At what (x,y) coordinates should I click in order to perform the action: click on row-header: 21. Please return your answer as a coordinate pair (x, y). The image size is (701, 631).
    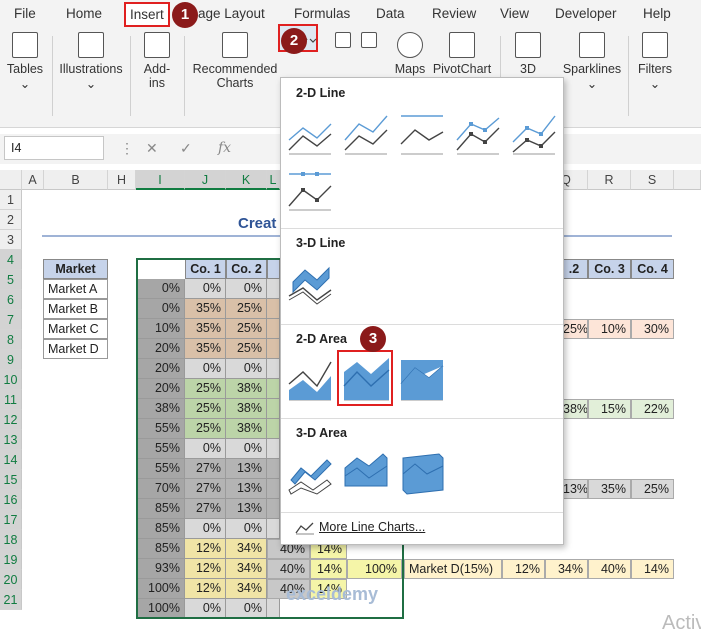
    Looking at the image, I should click on (11, 600).